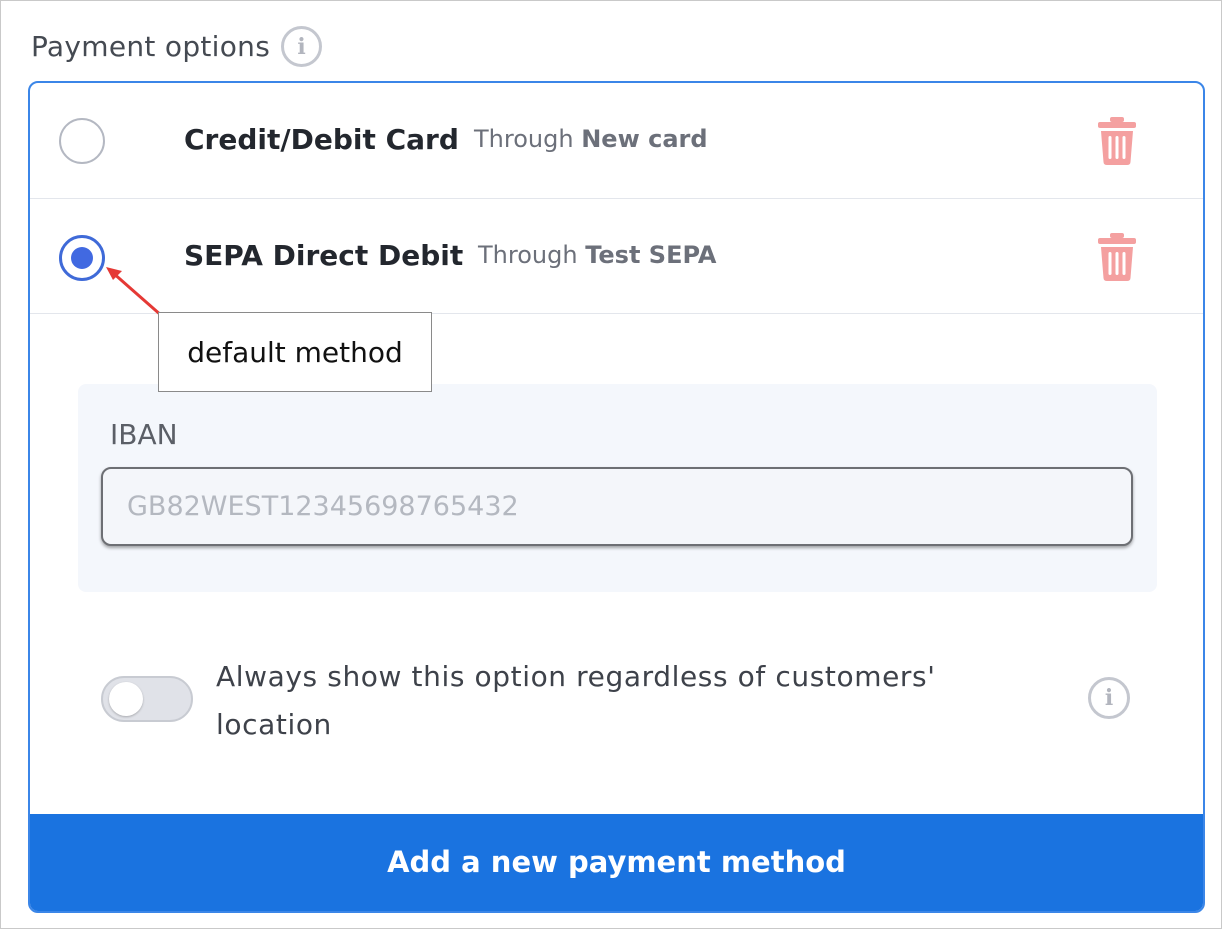 This screenshot has width=1222, height=929. What do you see at coordinates (644, 139) in the screenshot?
I see `through-value: New card` at bounding box center [644, 139].